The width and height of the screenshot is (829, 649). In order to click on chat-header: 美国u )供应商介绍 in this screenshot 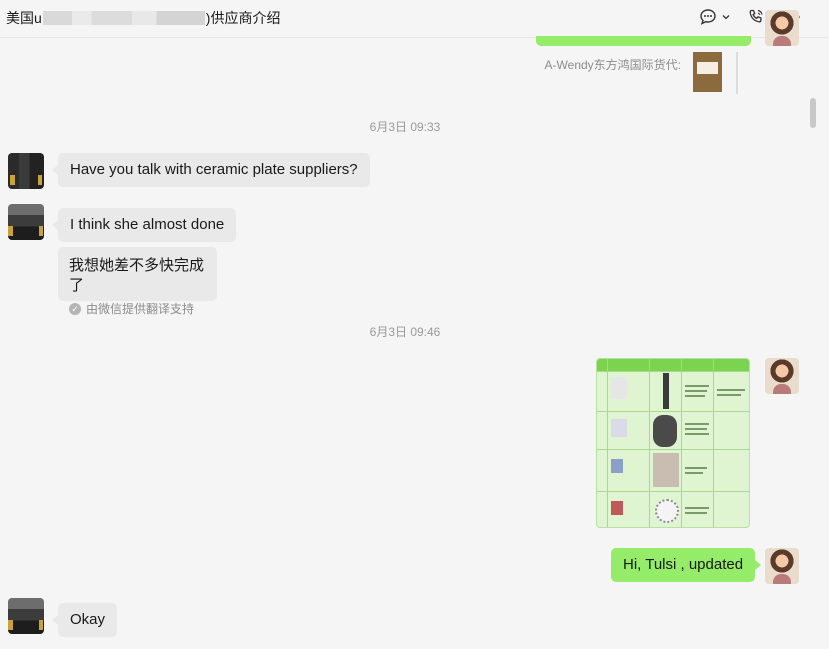, I will do `click(414, 19)`.